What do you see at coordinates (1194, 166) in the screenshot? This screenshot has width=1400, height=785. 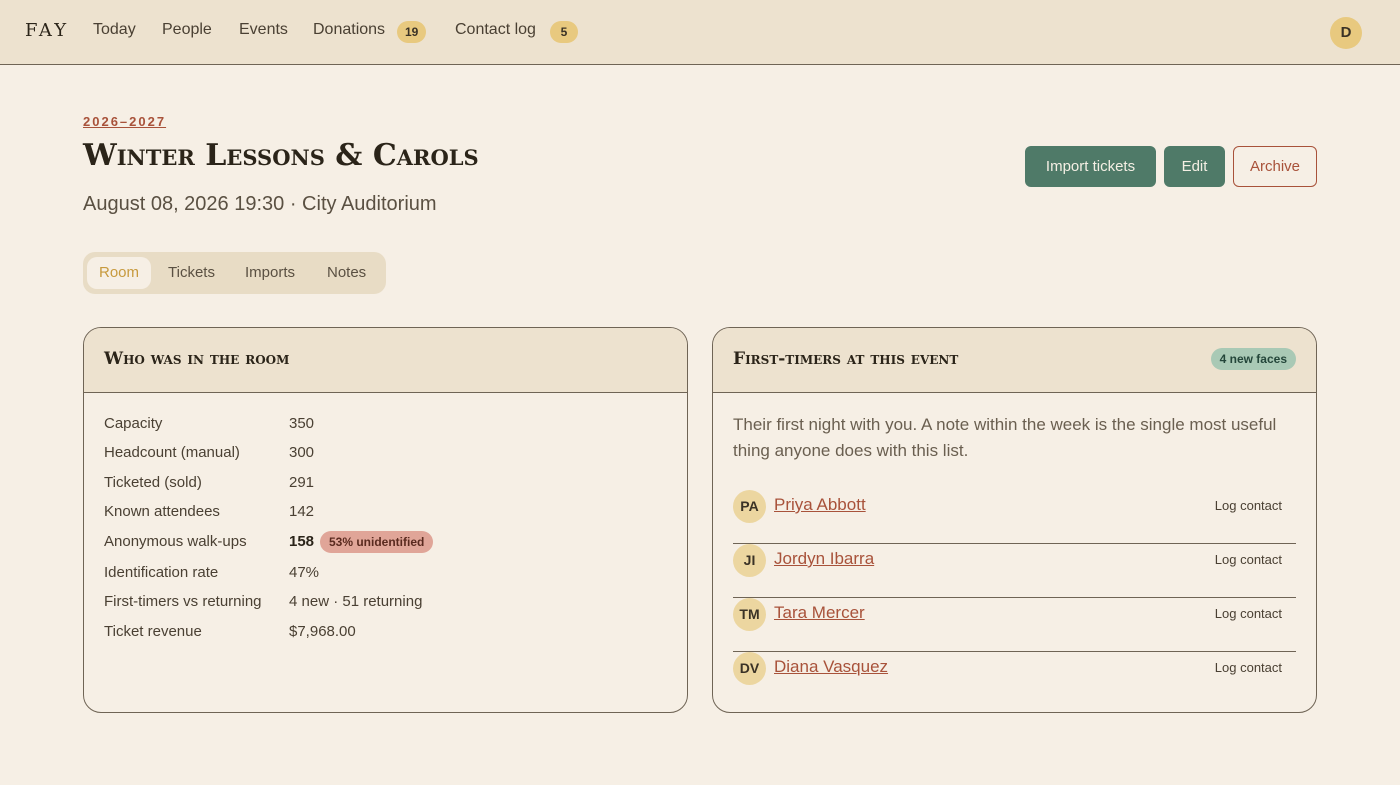 I see `edit-button: Edit` at bounding box center [1194, 166].